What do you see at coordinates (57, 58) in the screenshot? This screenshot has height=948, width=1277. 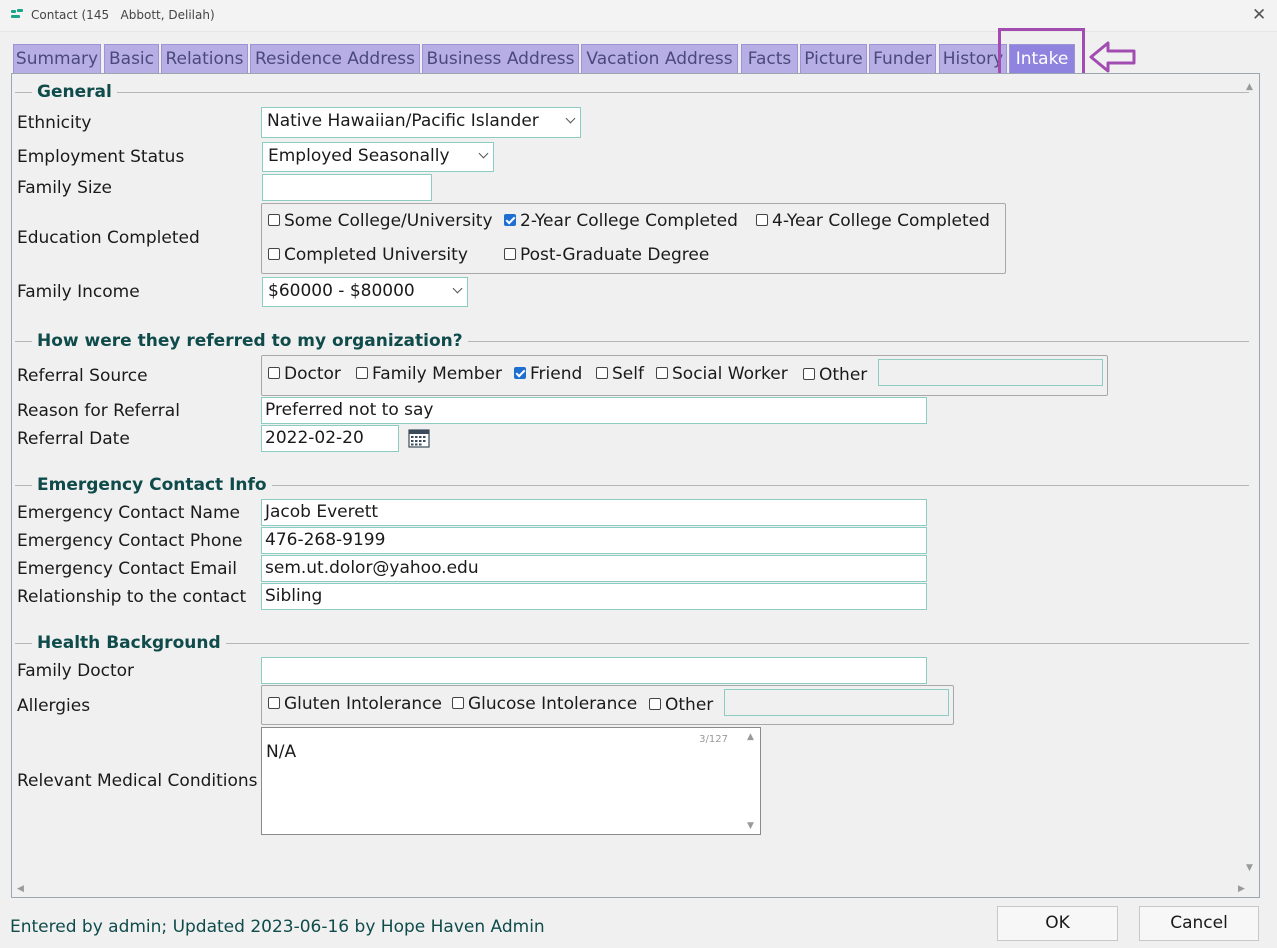 I see `tab-summary: Summary` at bounding box center [57, 58].